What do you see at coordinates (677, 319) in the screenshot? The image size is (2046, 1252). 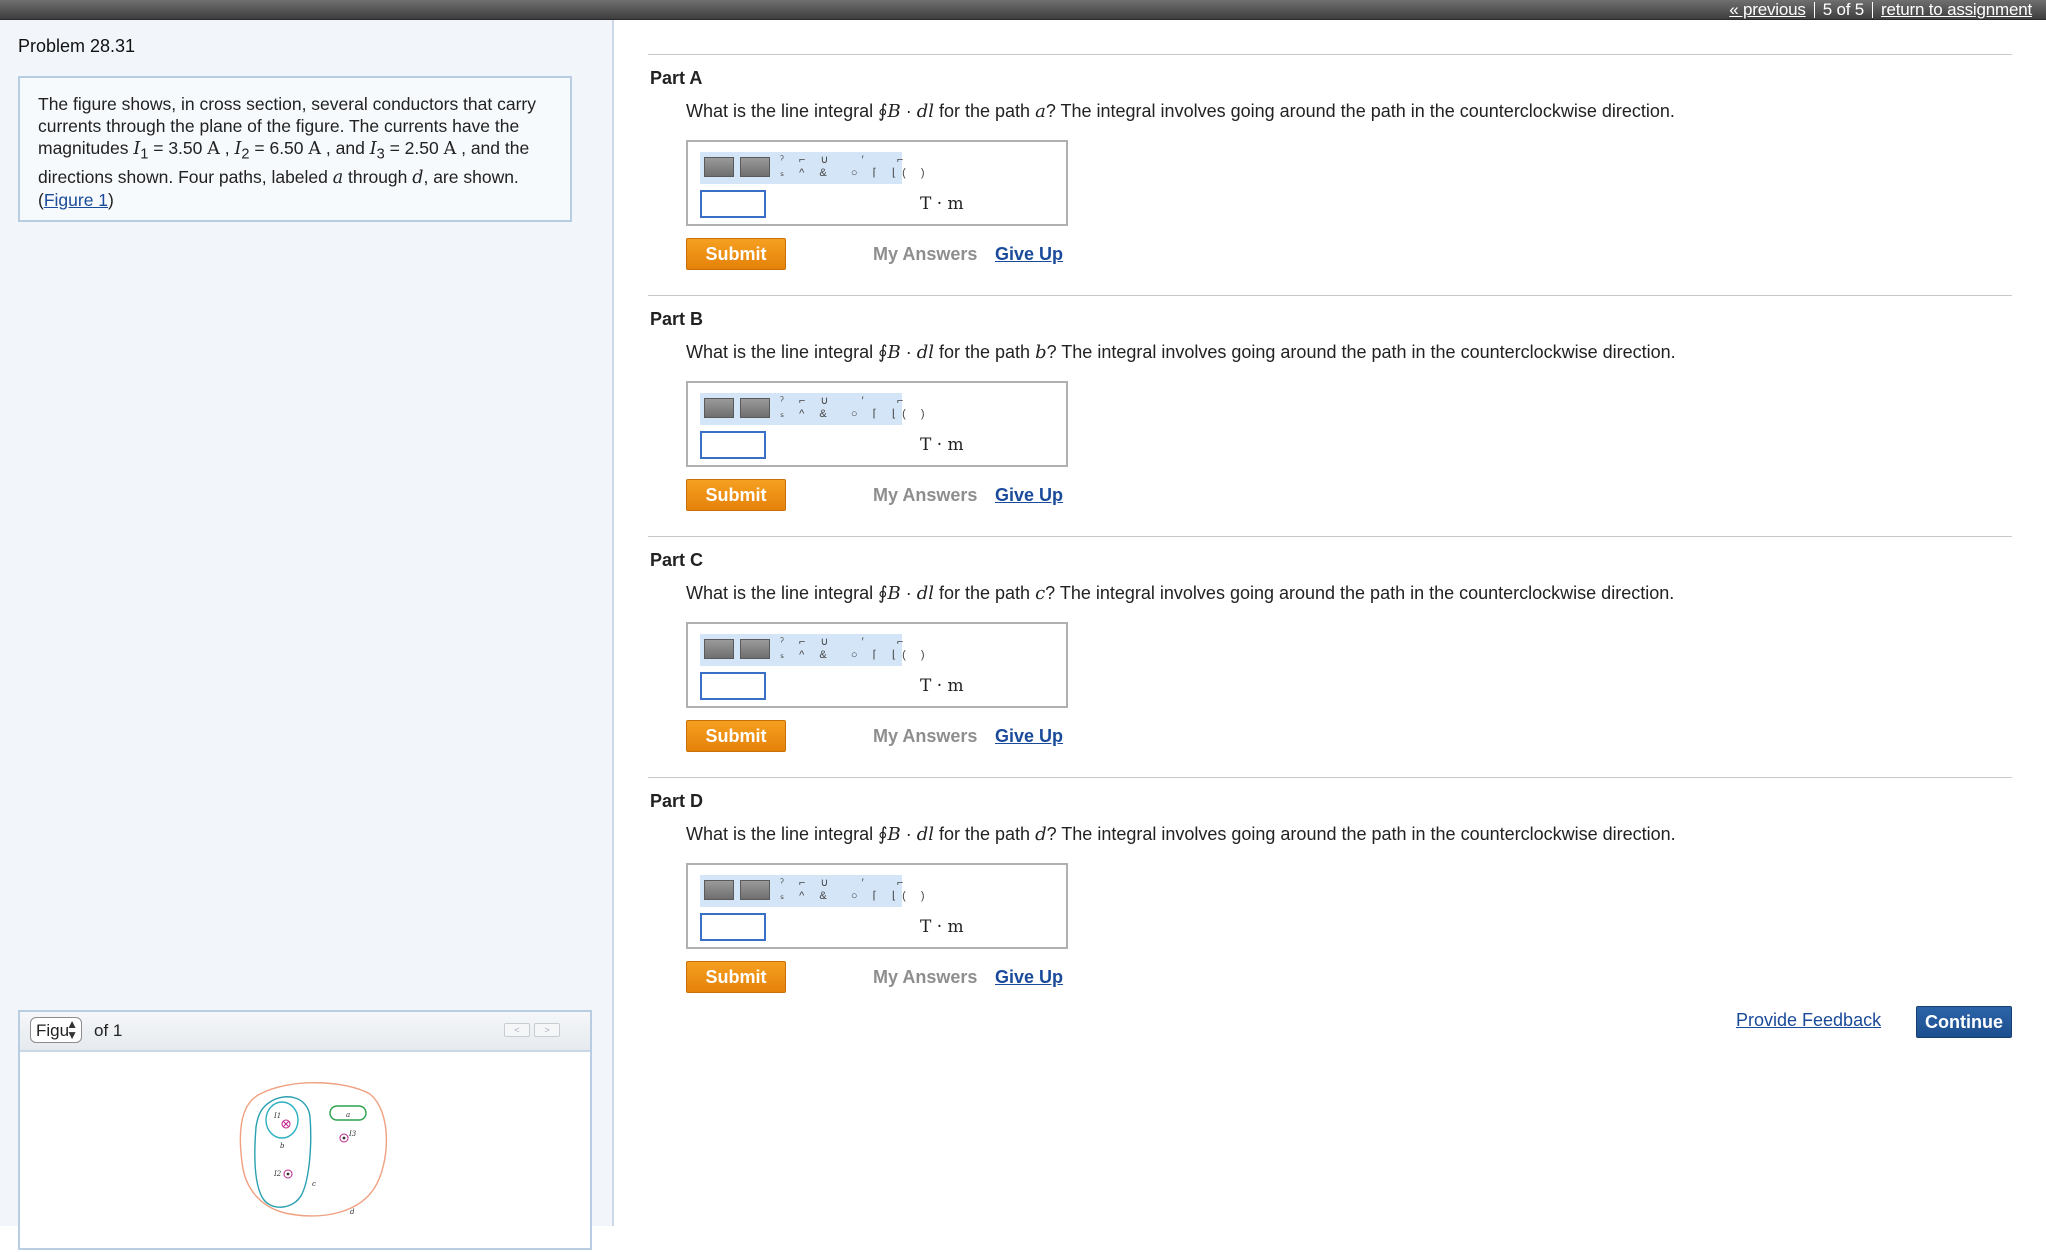 I see `part-title: Part B` at bounding box center [677, 319].